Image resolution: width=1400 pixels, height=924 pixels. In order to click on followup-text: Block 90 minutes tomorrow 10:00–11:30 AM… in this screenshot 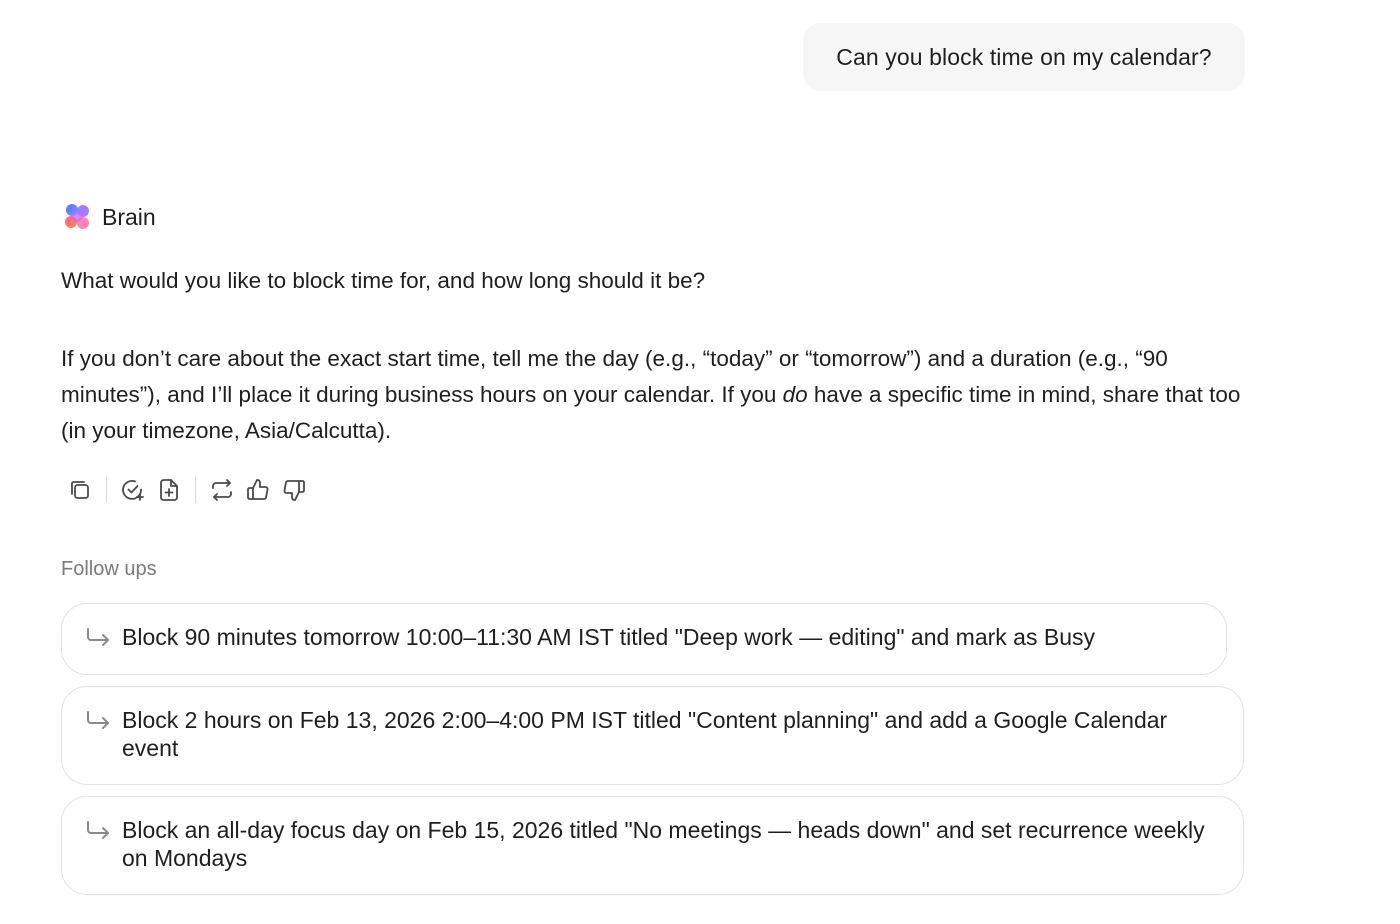, I will do `click(608, 637)`.